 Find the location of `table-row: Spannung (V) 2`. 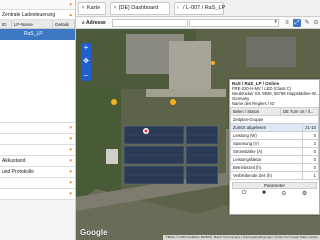

table-row: Spannung (V) 2 is located at coordinates (274, 143).